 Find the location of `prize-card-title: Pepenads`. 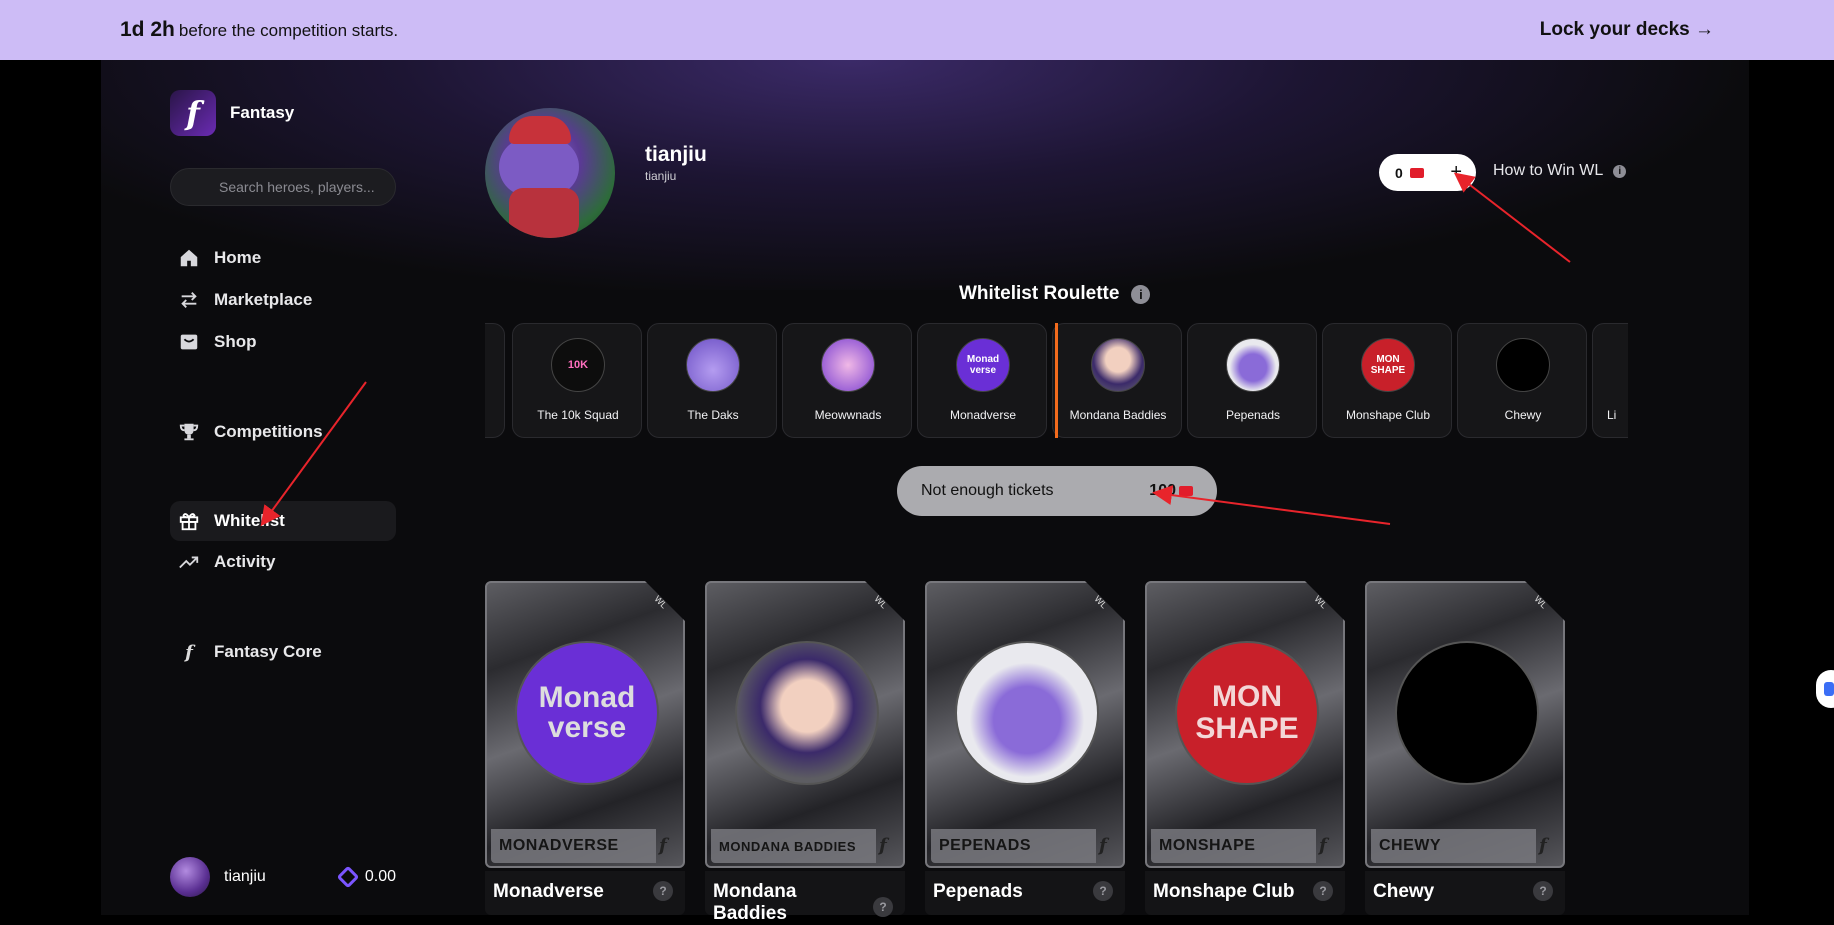

prize-card-title: Pepenads is located at coordinates (978, 891).